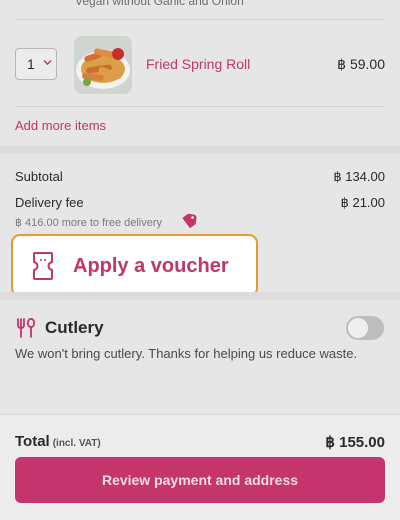 This screenshot has width=400, height=520. What do you see at coordinates (60, 125) in the screenshot?
I see `add-more-items-link: Add more items` at bounding box center [60, 125].